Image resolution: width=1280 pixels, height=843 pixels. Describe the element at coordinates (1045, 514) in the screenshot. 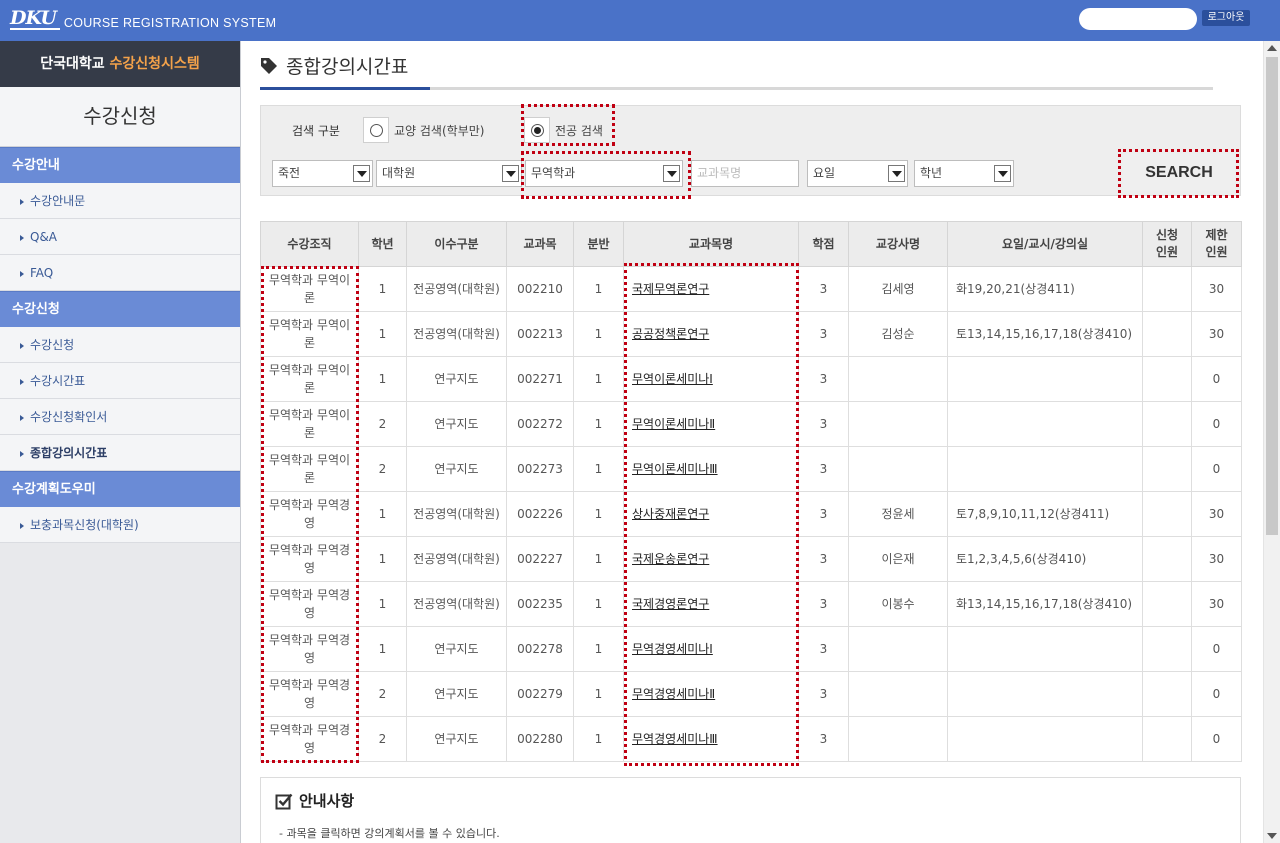

I see `cell-schedule: 토7,8,9,10,11,12(상경411)` at that location.